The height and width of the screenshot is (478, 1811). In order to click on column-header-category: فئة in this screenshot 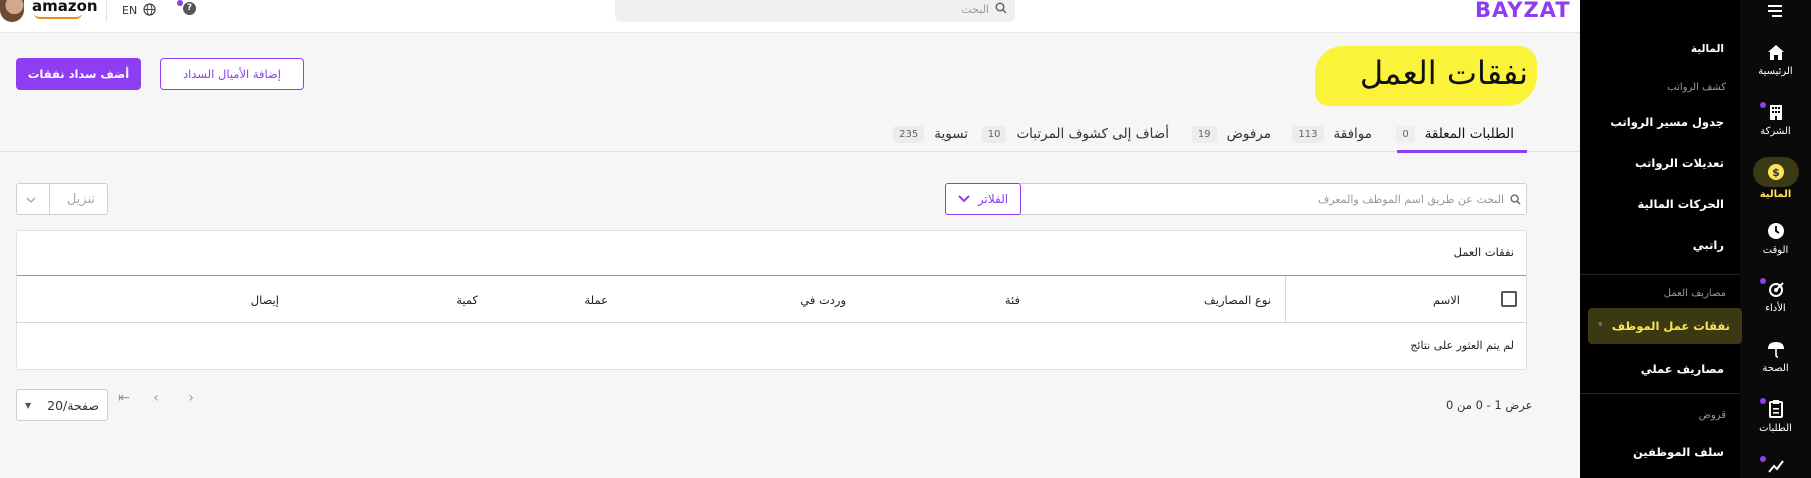, I will do `click(1012, 300)`.